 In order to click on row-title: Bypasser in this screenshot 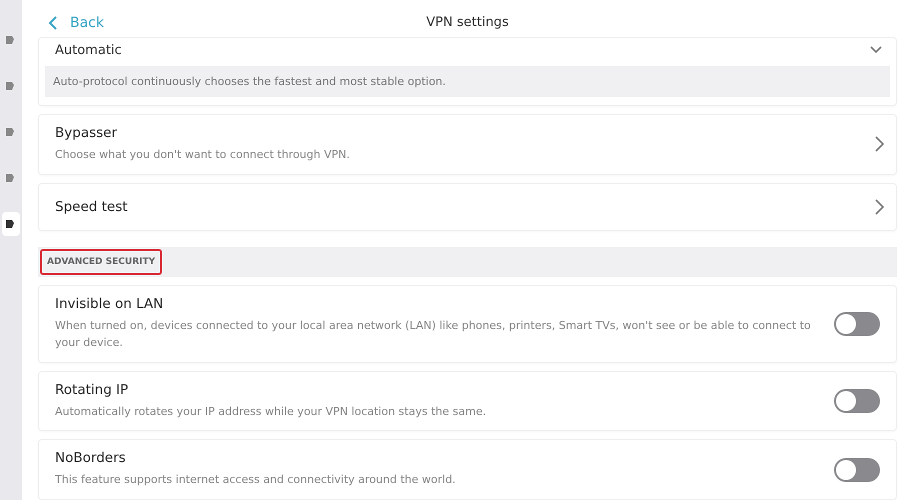, I will do `click(86, 133)`.